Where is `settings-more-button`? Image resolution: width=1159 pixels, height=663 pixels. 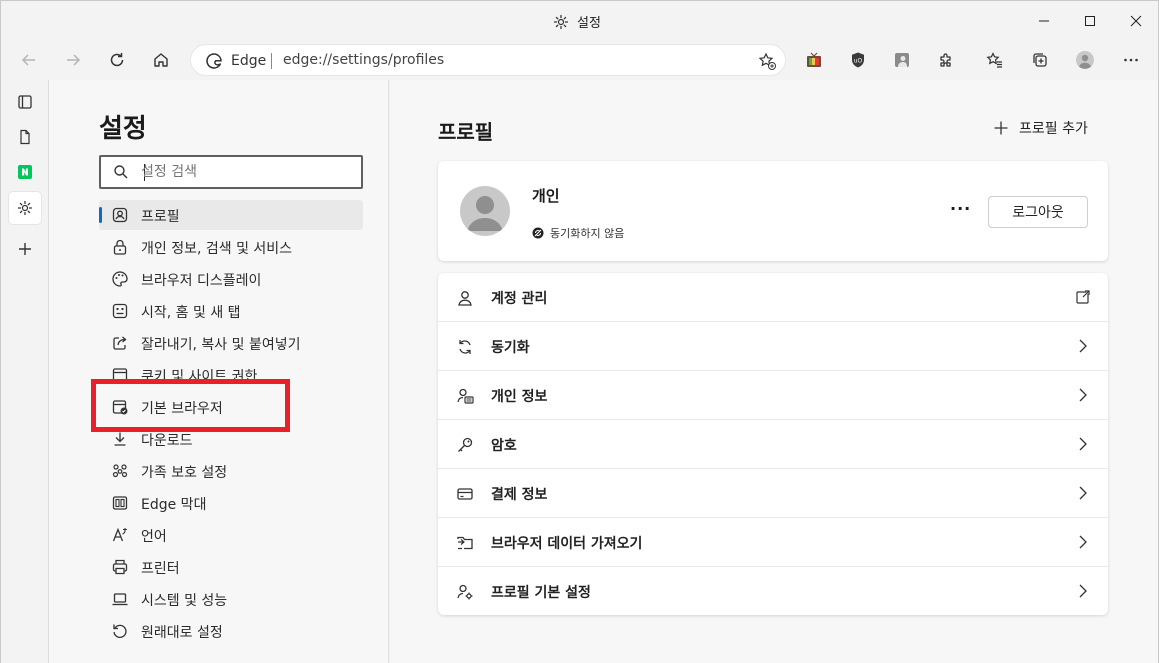 settings-more-button is located at coordinates (1131, 60).